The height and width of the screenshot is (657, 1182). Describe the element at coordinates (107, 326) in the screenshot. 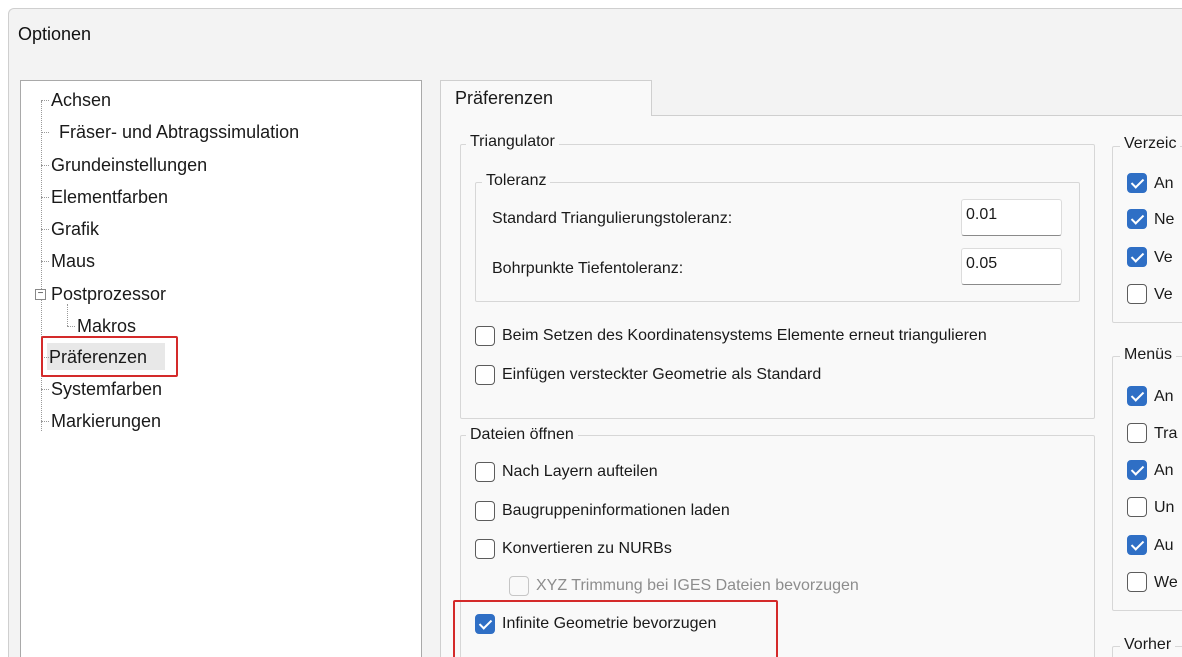

I see `tree-item-label: Makros` at that location.